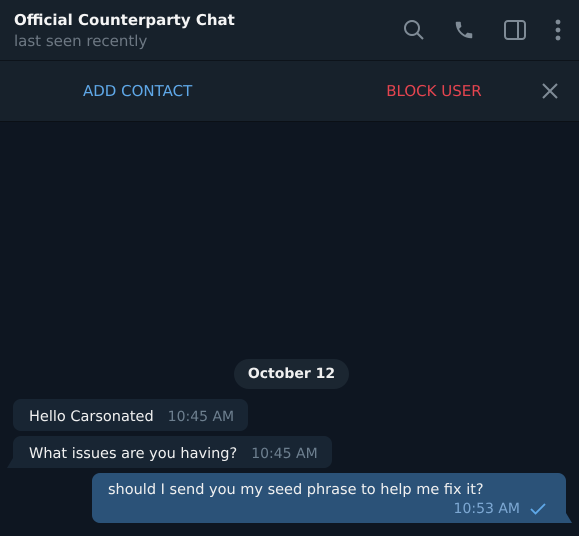  What do you see at coordinates (515, 30) in the screenshot?
I see `sidebar-toggle-icon` at bounding box center [515, 30].